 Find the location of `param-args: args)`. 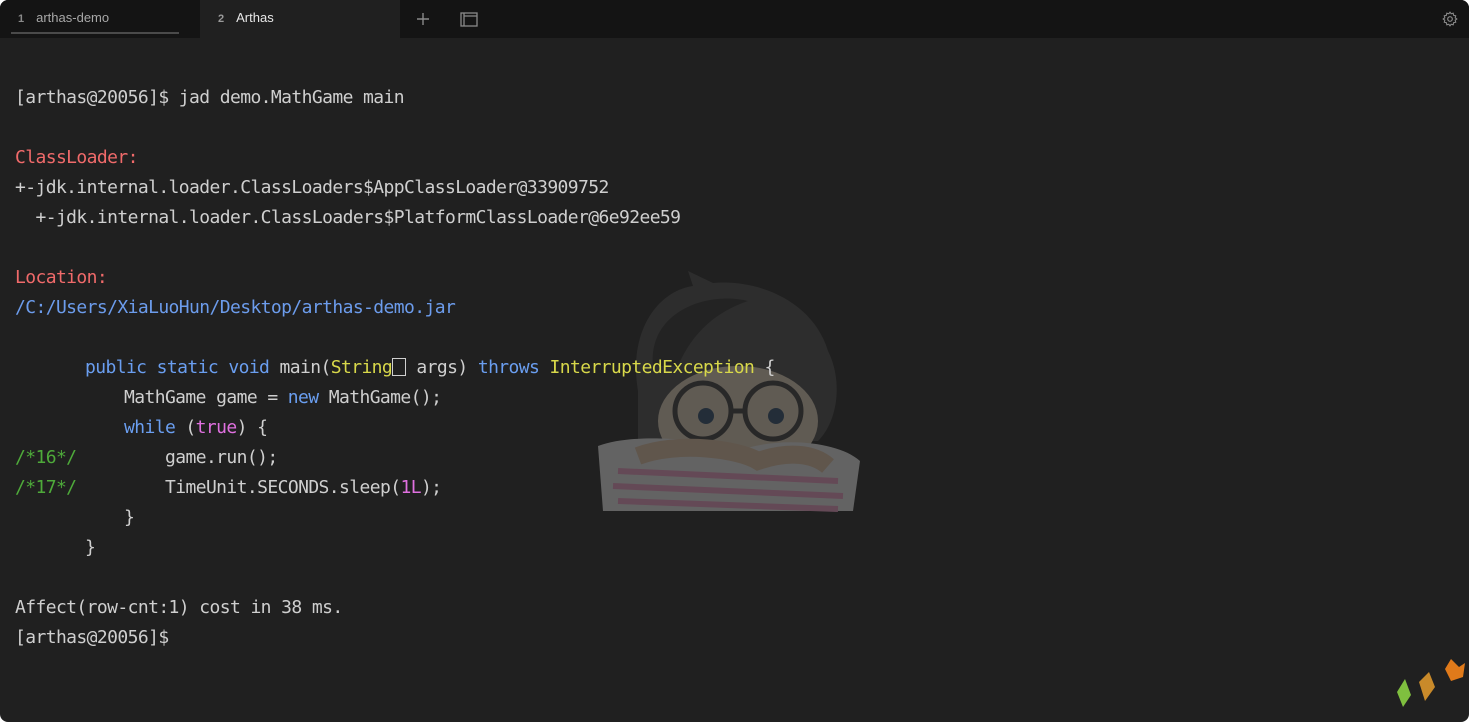

param-args: args) is located at coordinates (442, 367).